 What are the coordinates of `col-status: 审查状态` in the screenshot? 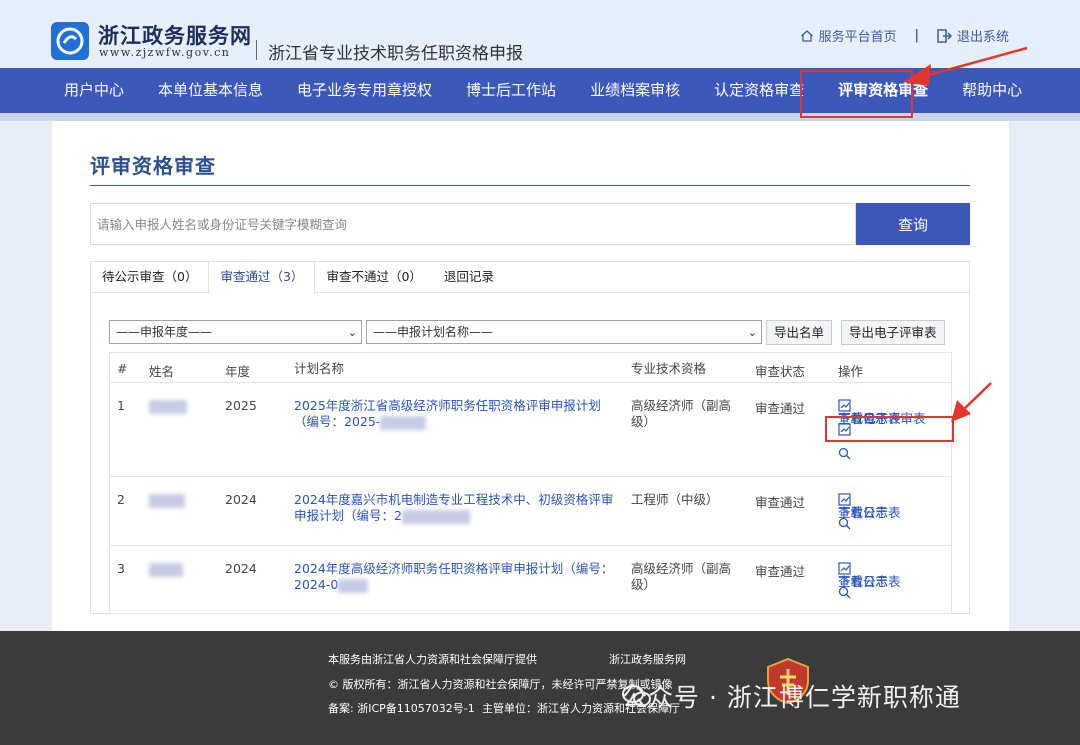 It's located at (780, 371).